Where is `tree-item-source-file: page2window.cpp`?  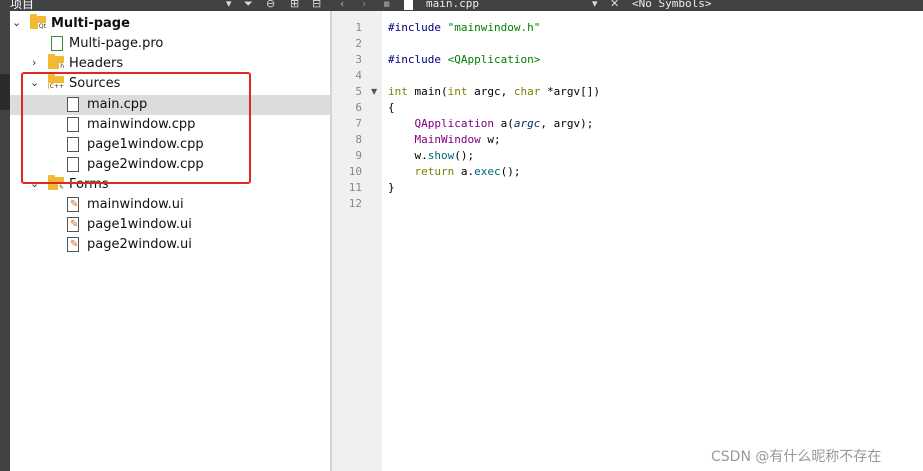 tree-item-source-file: page2window.cpp is located at coordinates (170, 165).